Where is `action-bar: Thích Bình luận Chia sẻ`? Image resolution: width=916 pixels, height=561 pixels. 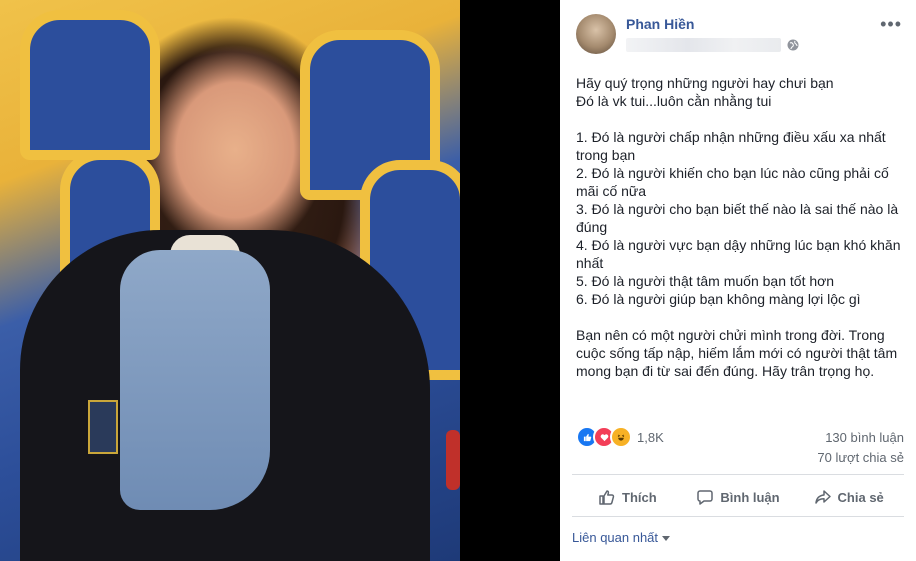
action-bar: Thích Bình luận Chia sẻ is located at coordinates (738, 497).